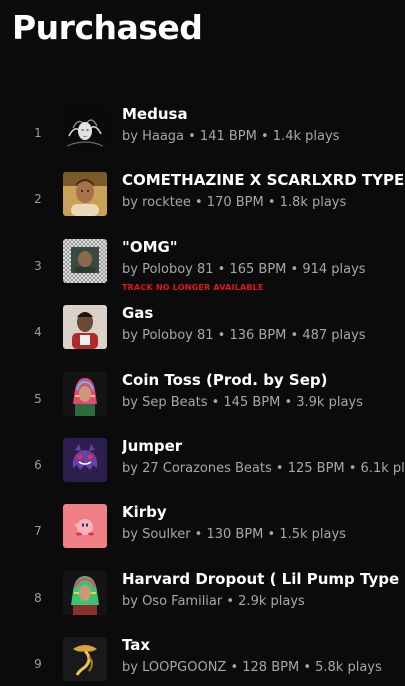  Describe the element at coordinates (38, 464) in the screenshot. I see `track-rank: 6` at that location.